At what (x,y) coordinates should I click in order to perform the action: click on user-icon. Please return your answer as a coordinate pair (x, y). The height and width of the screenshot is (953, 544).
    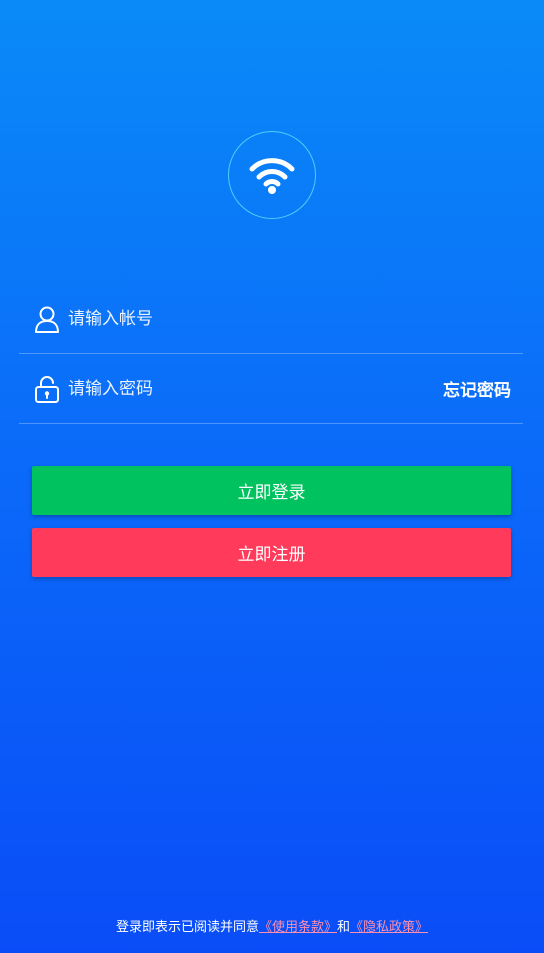
    Looking at the image, I should click on (47, 319).